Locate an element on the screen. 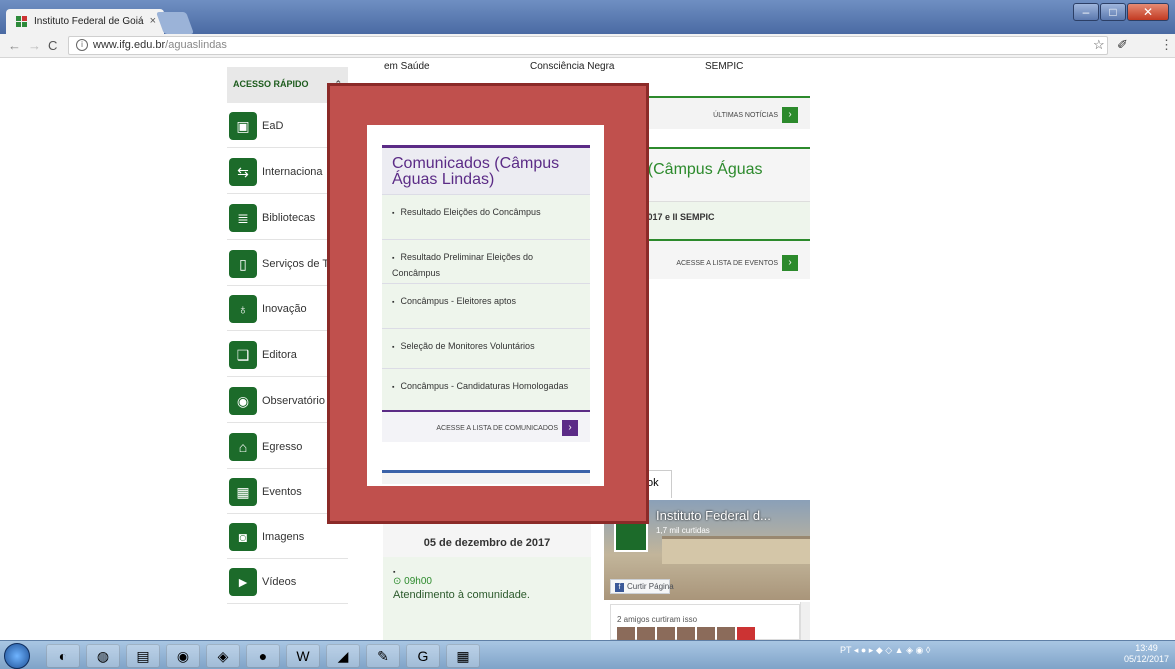 The image size is (1175, 669). list-item: ▪ Concâmpus - Eleitores aptos is located at coordinates (486, 305).